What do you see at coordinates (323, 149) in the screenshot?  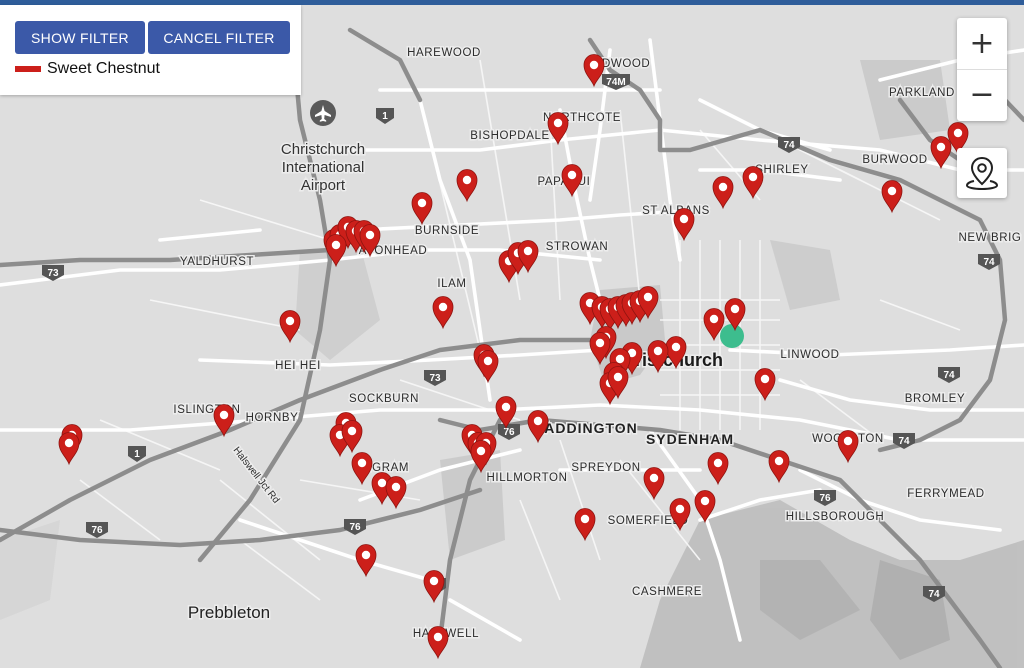 I see `label-airport-line1: Christchurch` at bounding box center [323, 149].